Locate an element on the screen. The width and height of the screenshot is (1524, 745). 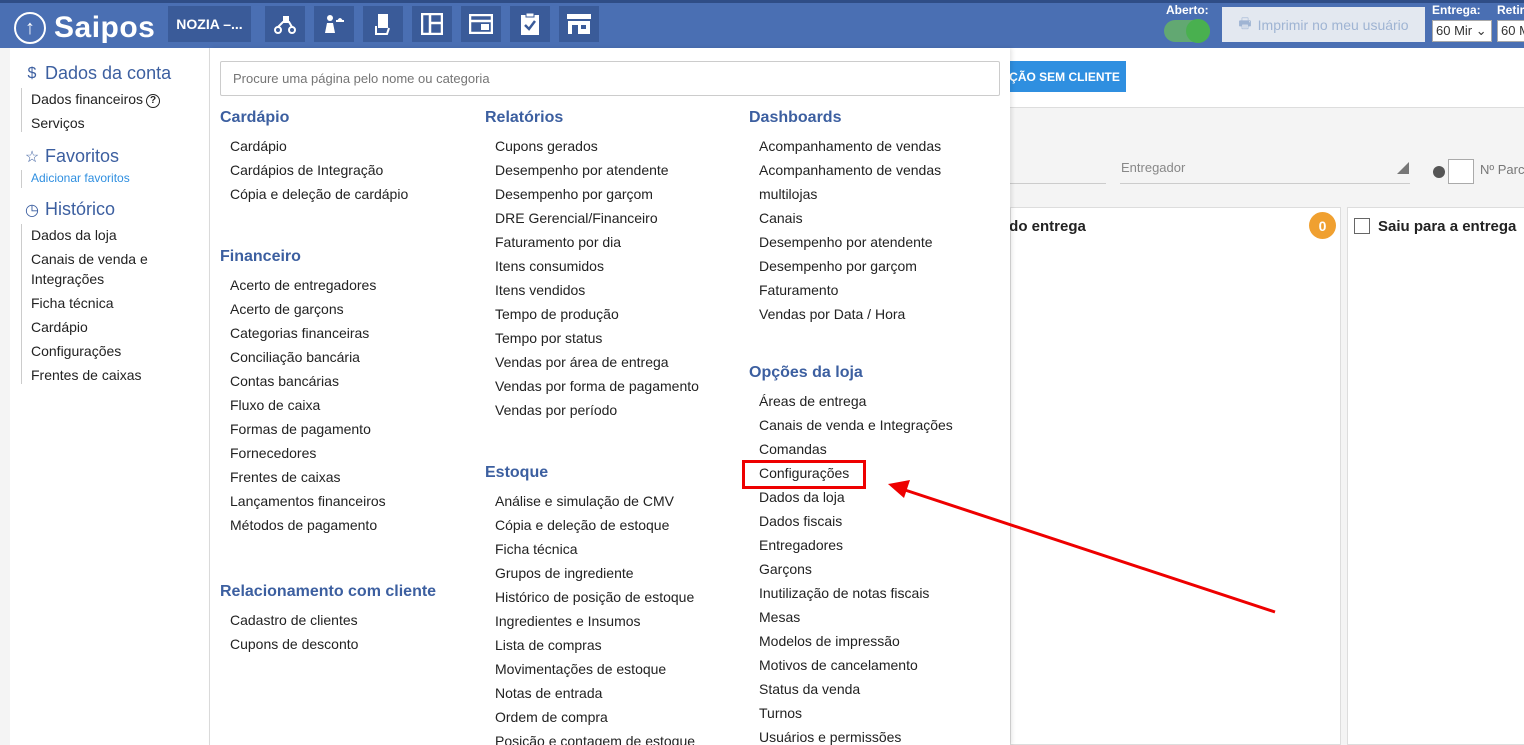
menu-category-relatorios: Relatórios is located at coordinates (524, 117).